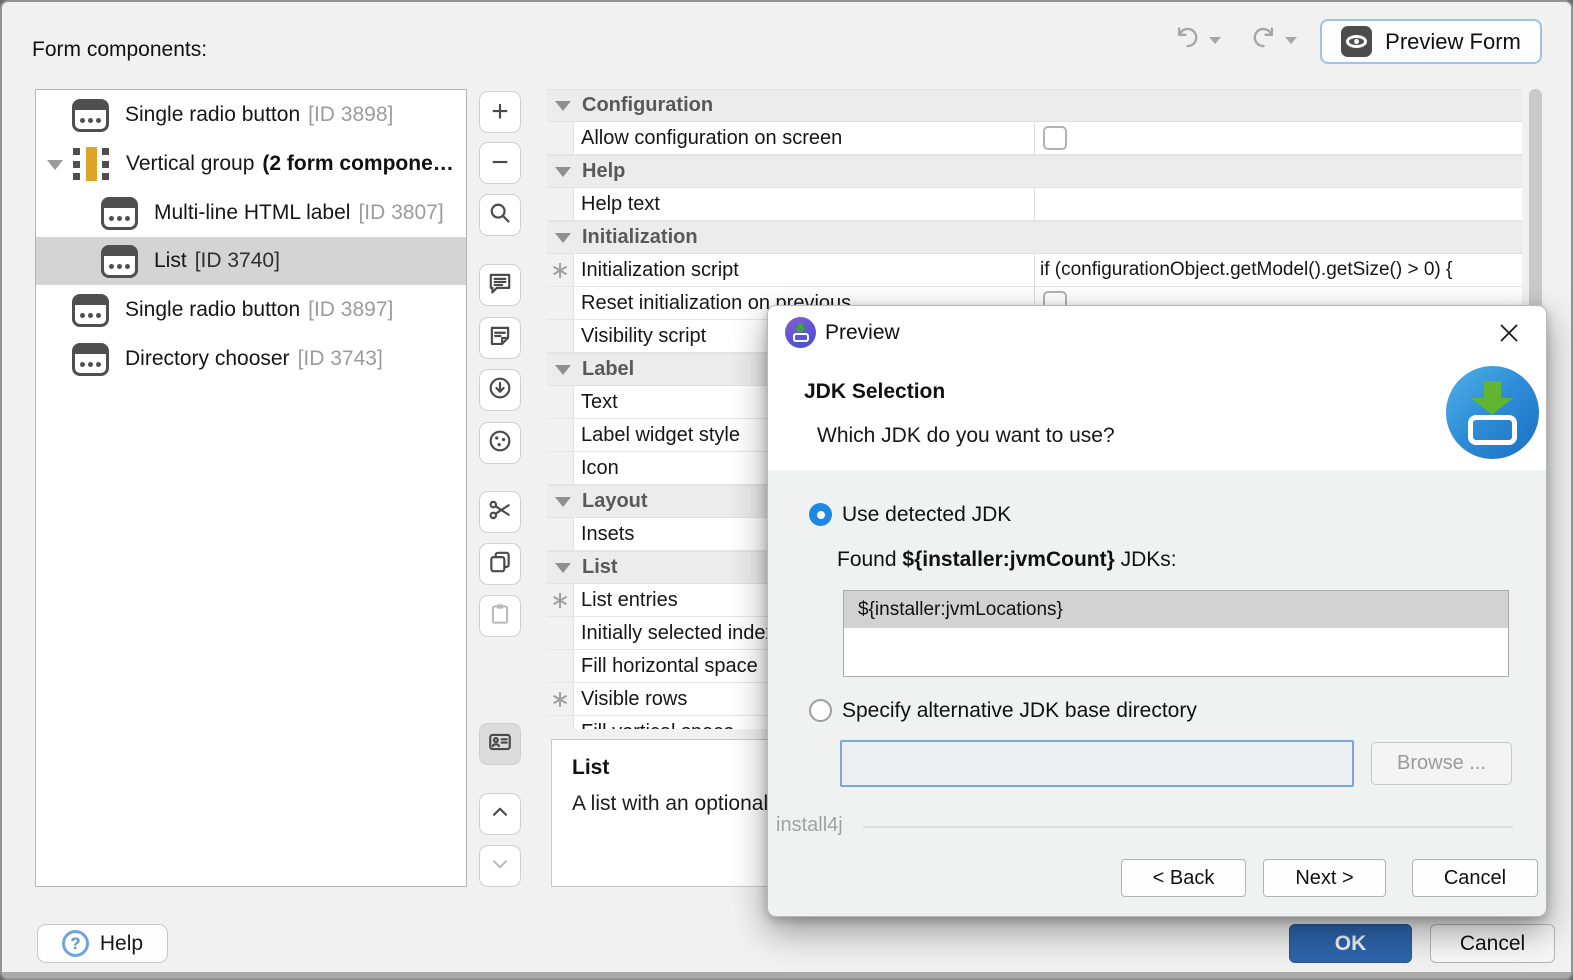 The width and height of the screenshot is (1573, 980). I want to click on property-group-help: Help, so click(1034, 171).